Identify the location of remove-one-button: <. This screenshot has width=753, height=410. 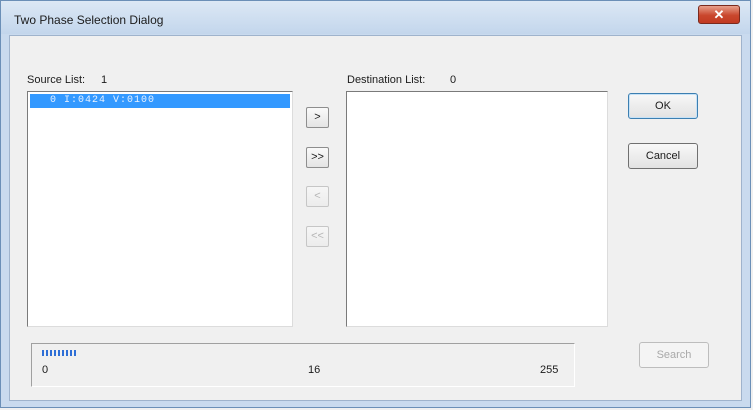
(317, 196).